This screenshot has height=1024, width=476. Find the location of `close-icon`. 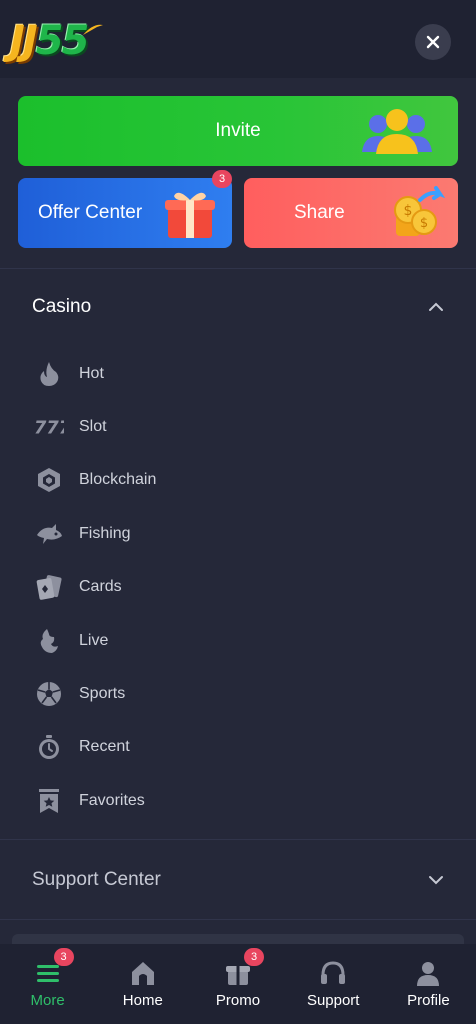

close-icon is located at coordinates (433, 42).